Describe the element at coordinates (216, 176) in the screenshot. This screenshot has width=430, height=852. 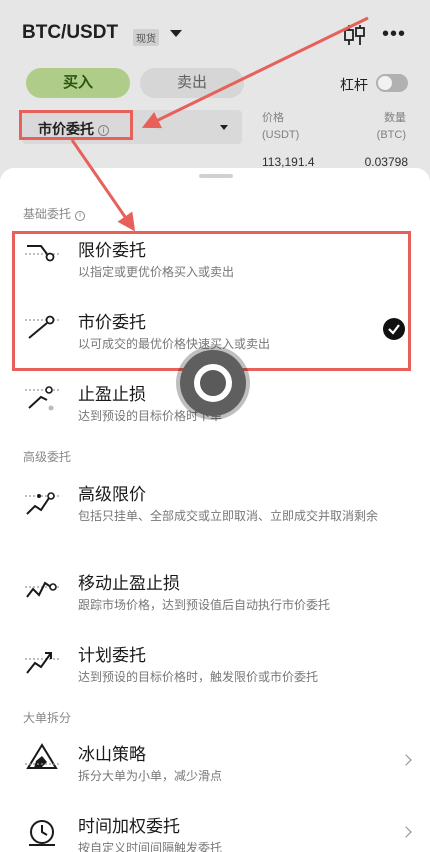
I see `sheet-grabber` at that location.